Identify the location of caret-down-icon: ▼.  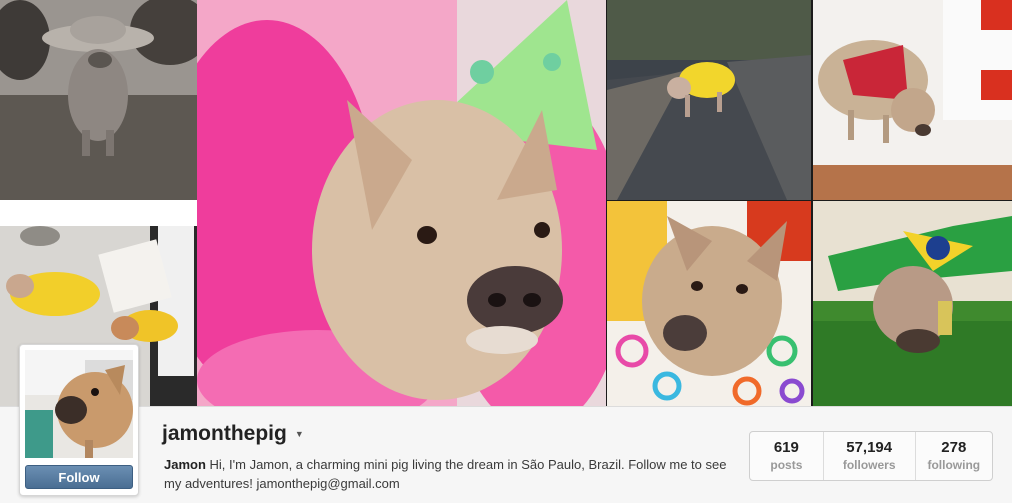
(299, 434).